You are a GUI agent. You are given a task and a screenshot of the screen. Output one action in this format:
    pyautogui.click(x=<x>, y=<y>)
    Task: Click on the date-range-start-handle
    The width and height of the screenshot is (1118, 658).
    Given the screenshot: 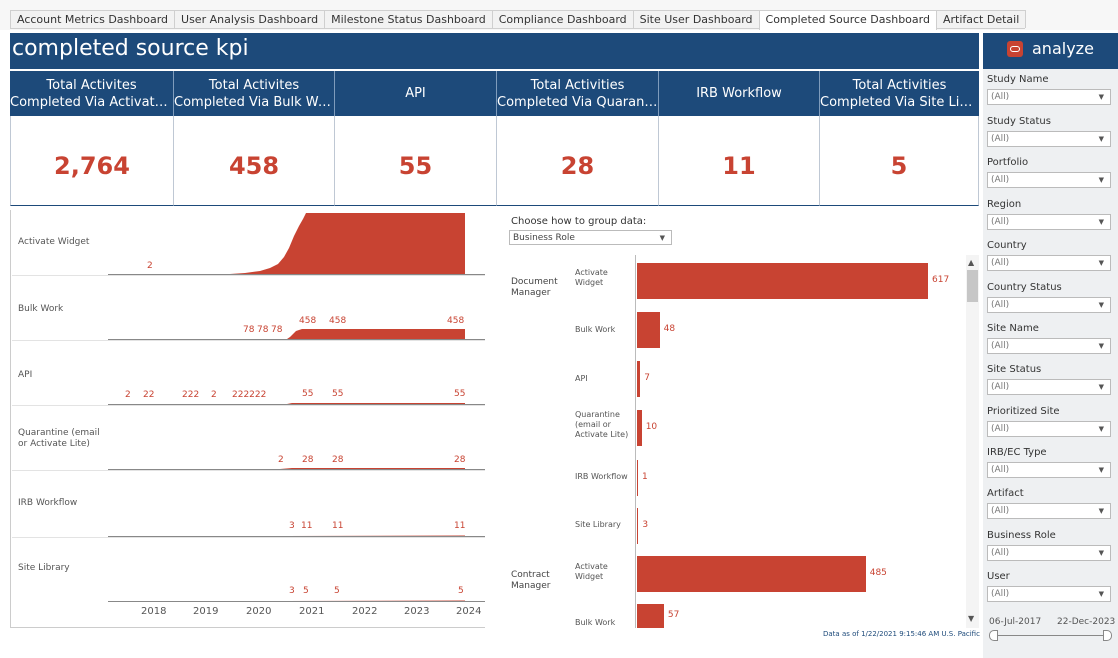 What is the action you would take?
    pyautogui.click(x=993, y=635)
    